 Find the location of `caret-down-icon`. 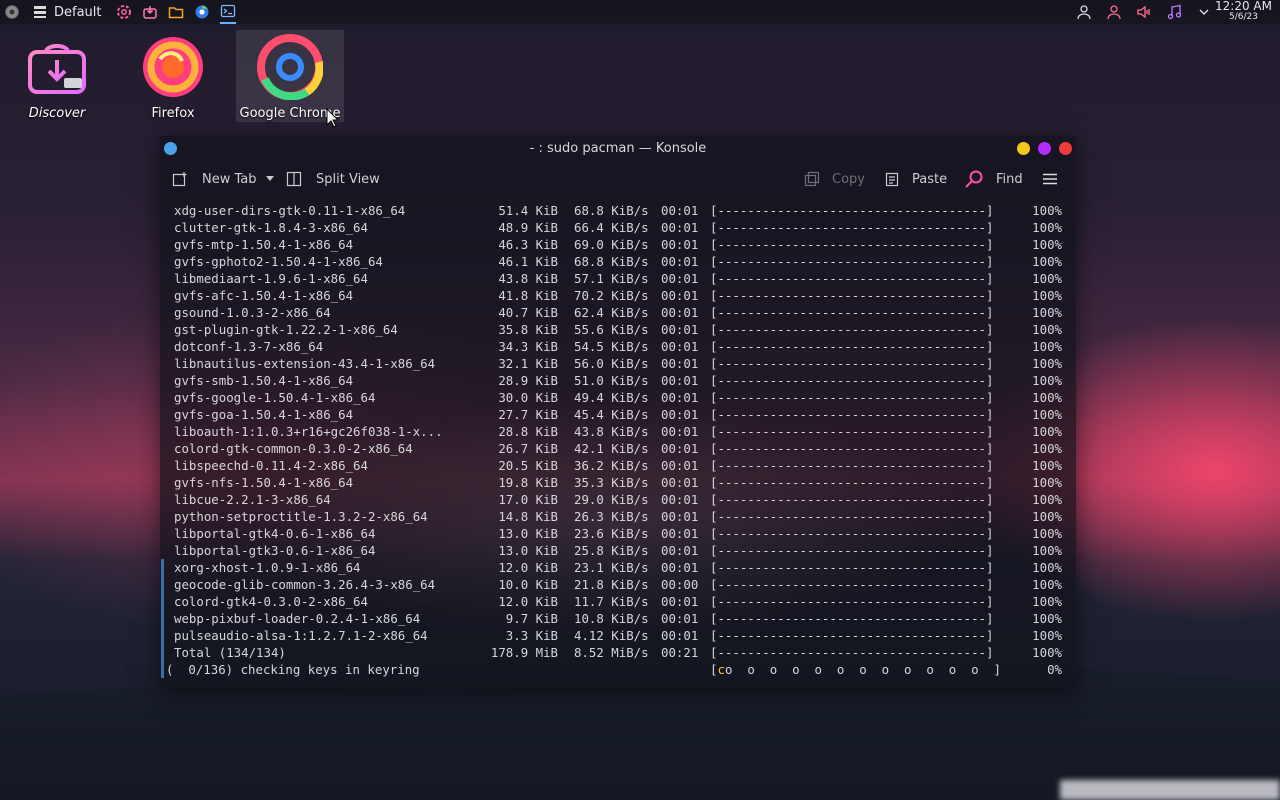

caret-down-icon is located at coordinates (270, 179).